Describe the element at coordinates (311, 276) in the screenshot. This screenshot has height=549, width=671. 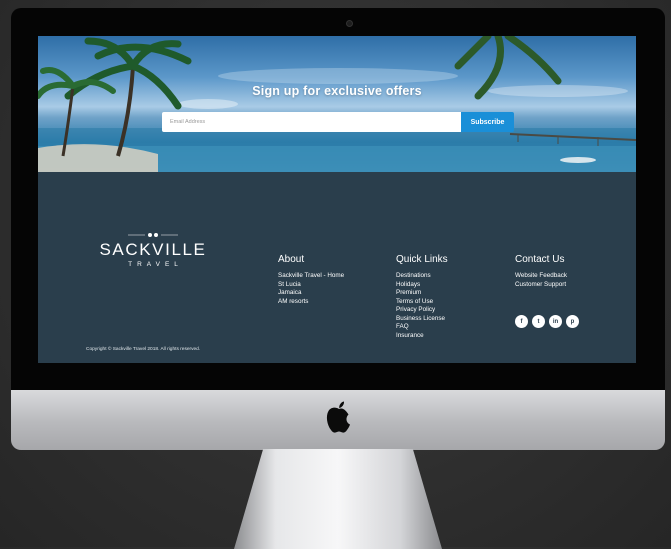
I see `about-link-home: Sackville Travel - Home` at that location.